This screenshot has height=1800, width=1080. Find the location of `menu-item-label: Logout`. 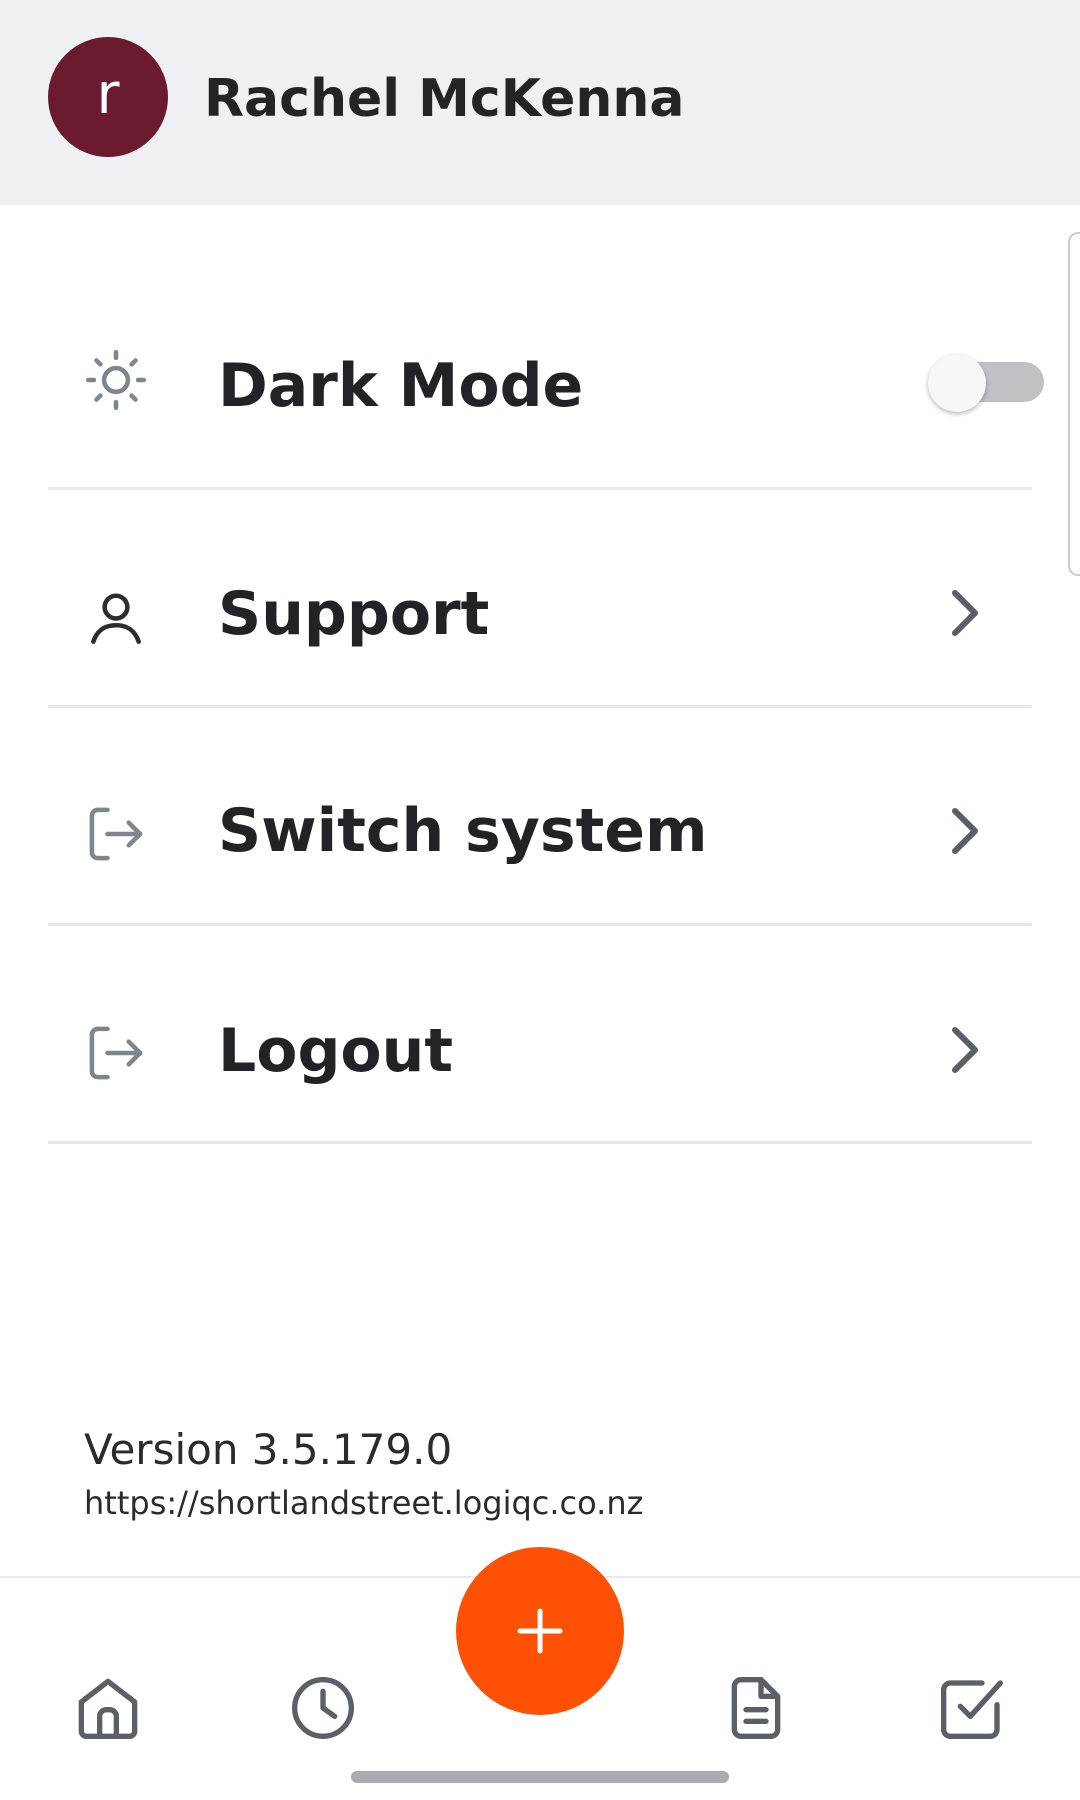

menu-item-label: Logout is located at coordinates (336, 1051).